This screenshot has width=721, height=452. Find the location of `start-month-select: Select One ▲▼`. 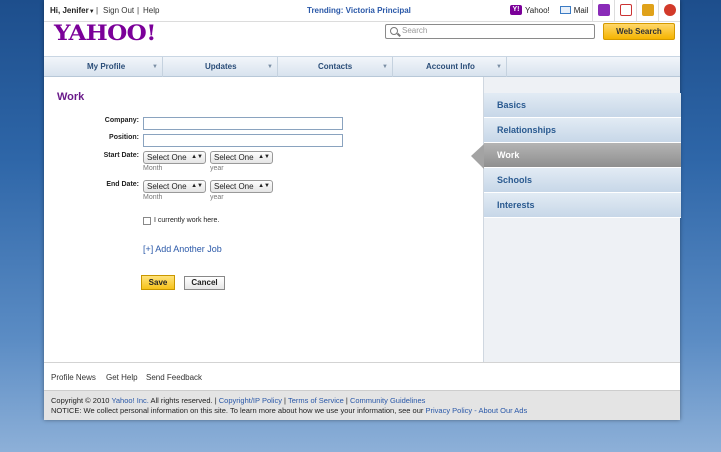

start-month-select: Select One ▲▼ is located at coordinates (174, 157).